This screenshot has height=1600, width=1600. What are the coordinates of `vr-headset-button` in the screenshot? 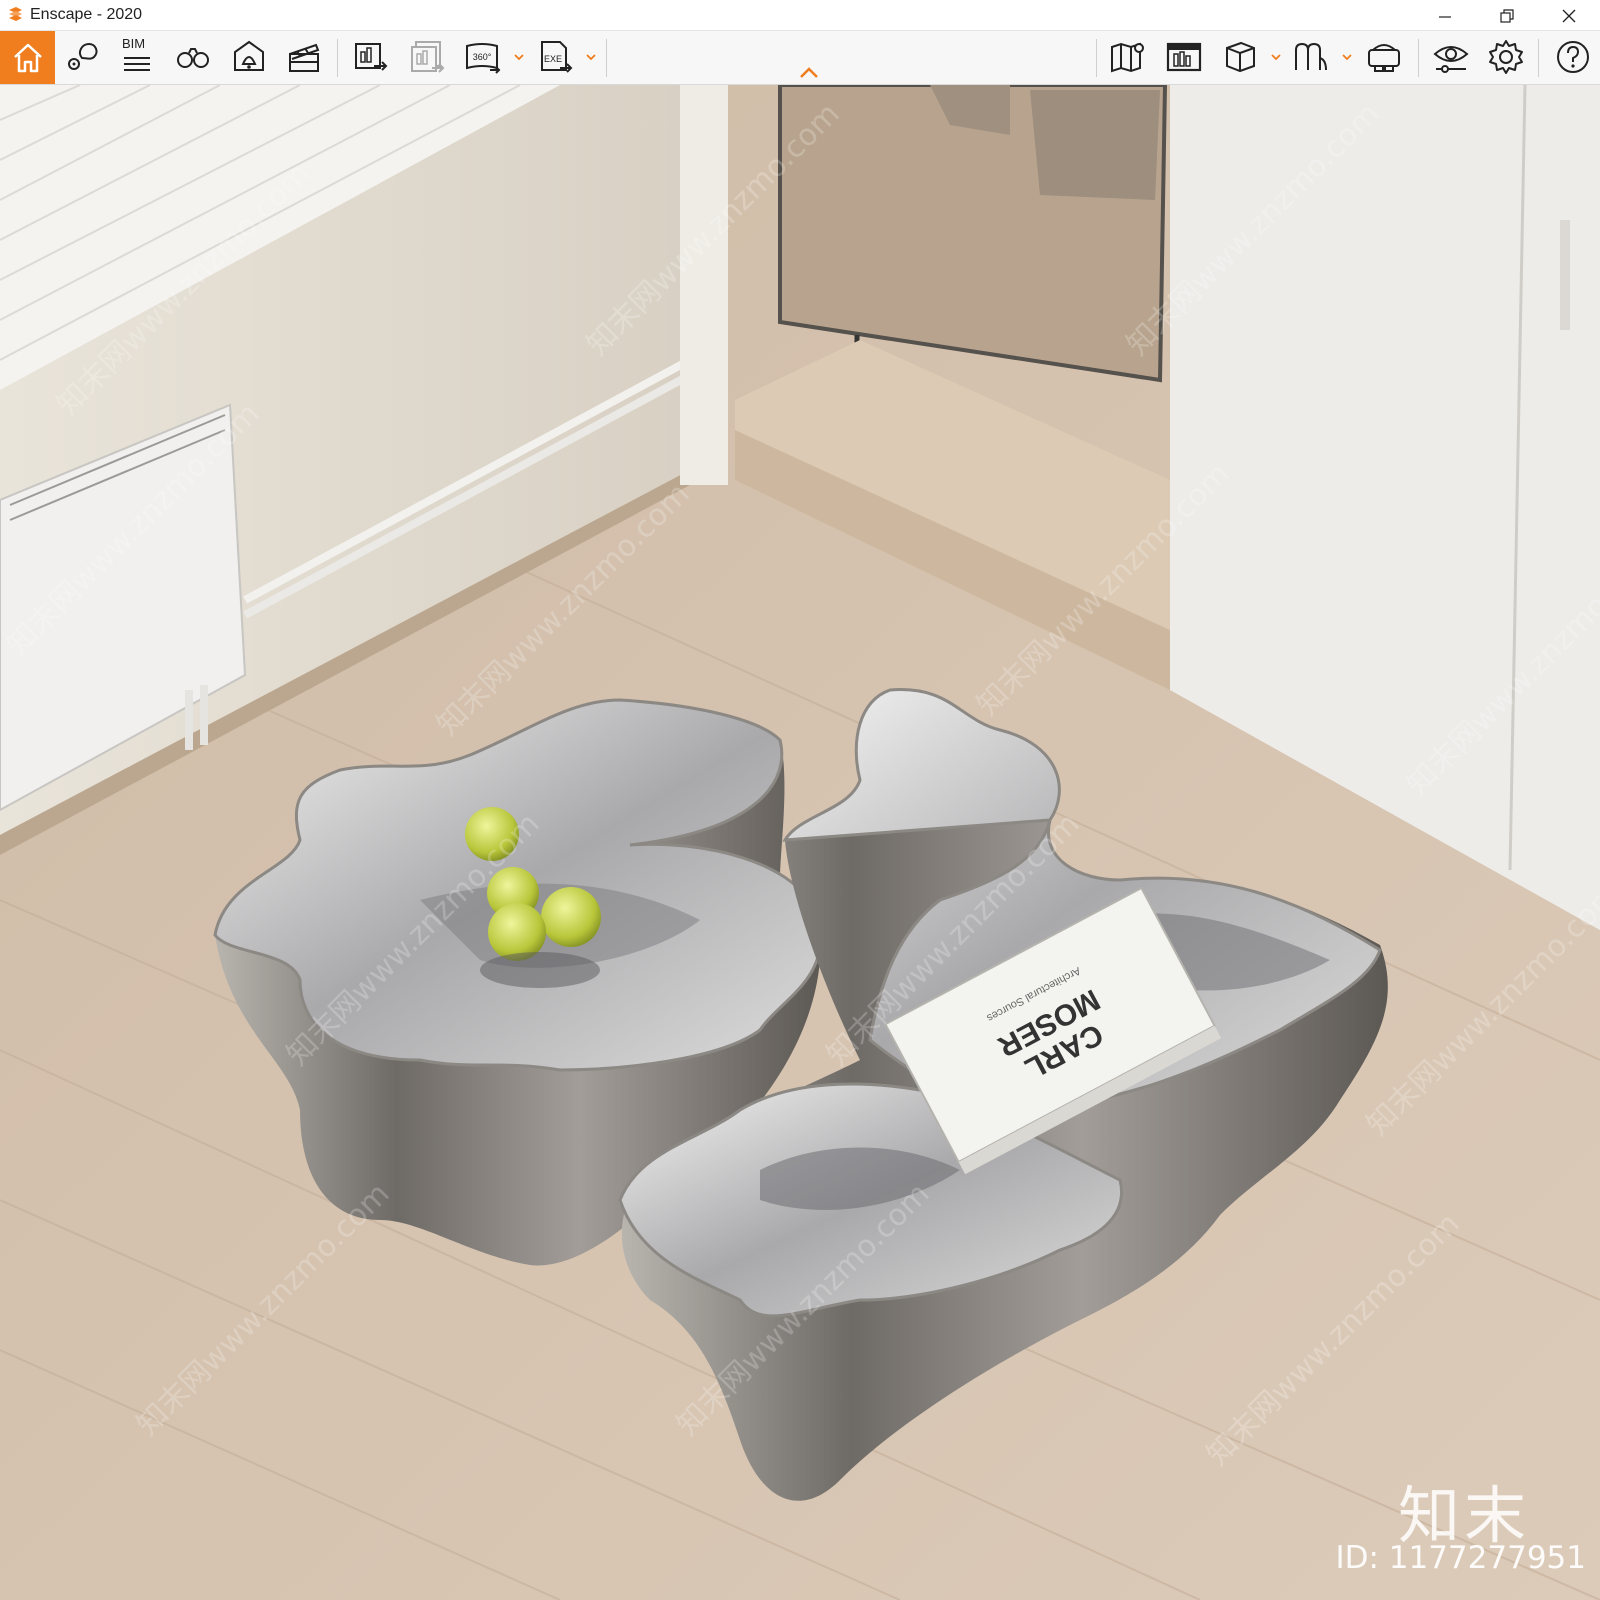 It's located at (1384, 57).